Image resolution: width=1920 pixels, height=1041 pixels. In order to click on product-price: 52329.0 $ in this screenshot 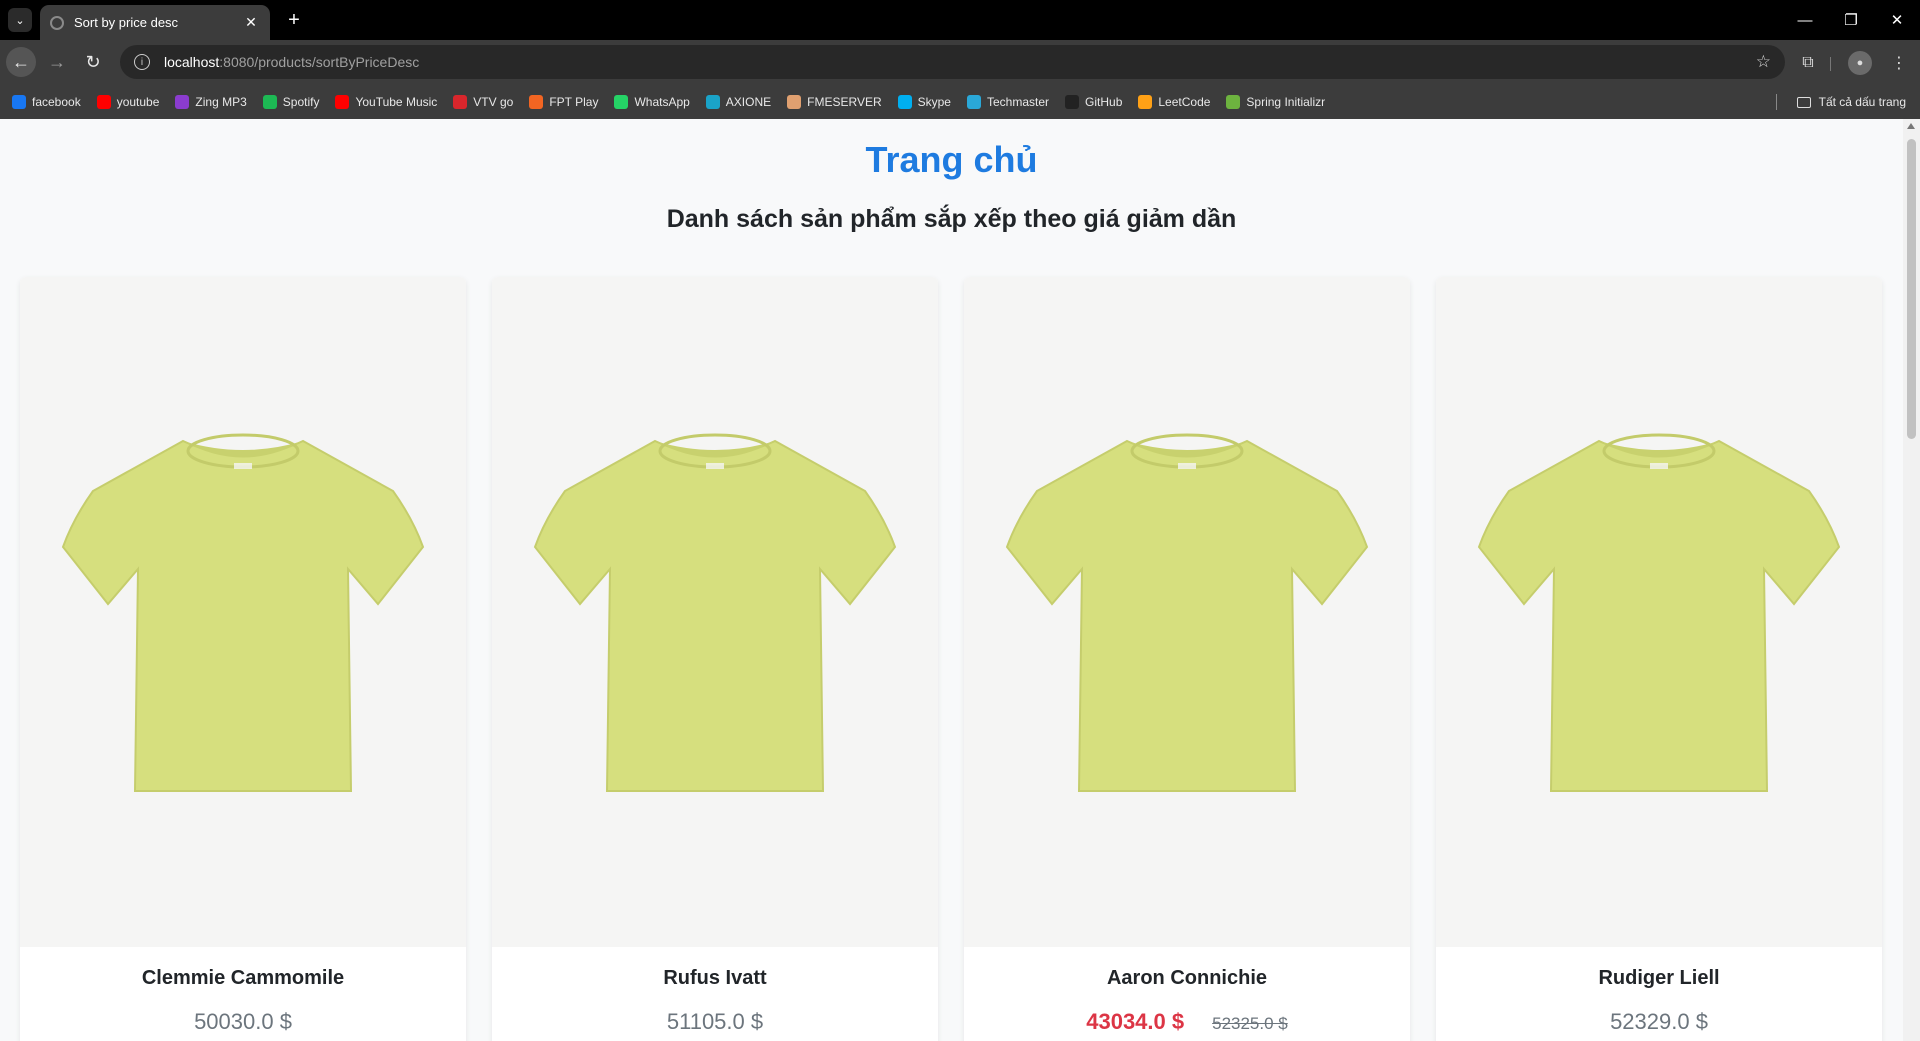, I will do `click(1659, 1022)`.